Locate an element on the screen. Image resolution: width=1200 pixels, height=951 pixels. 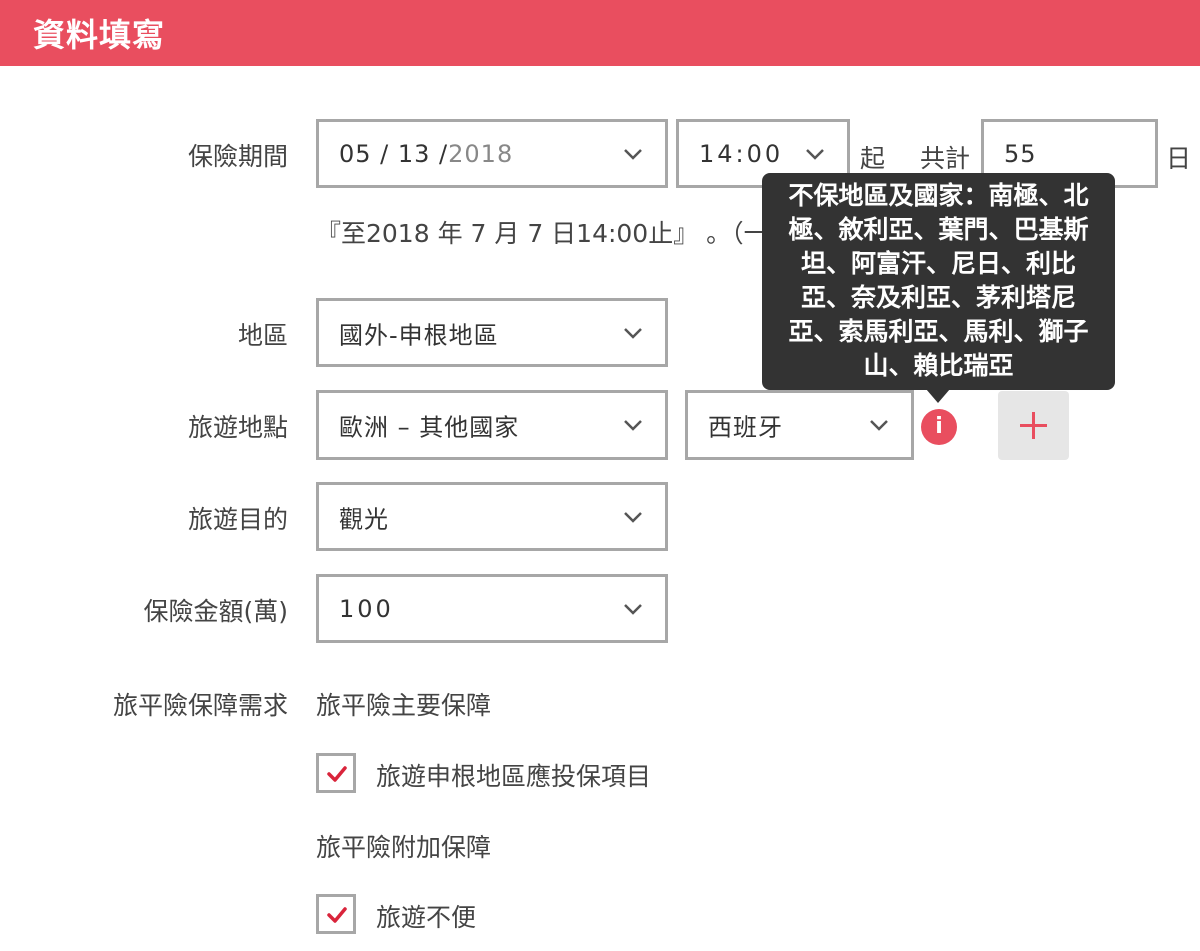
destination-country-value: 西班牙 is located at coordinates (745, 427).